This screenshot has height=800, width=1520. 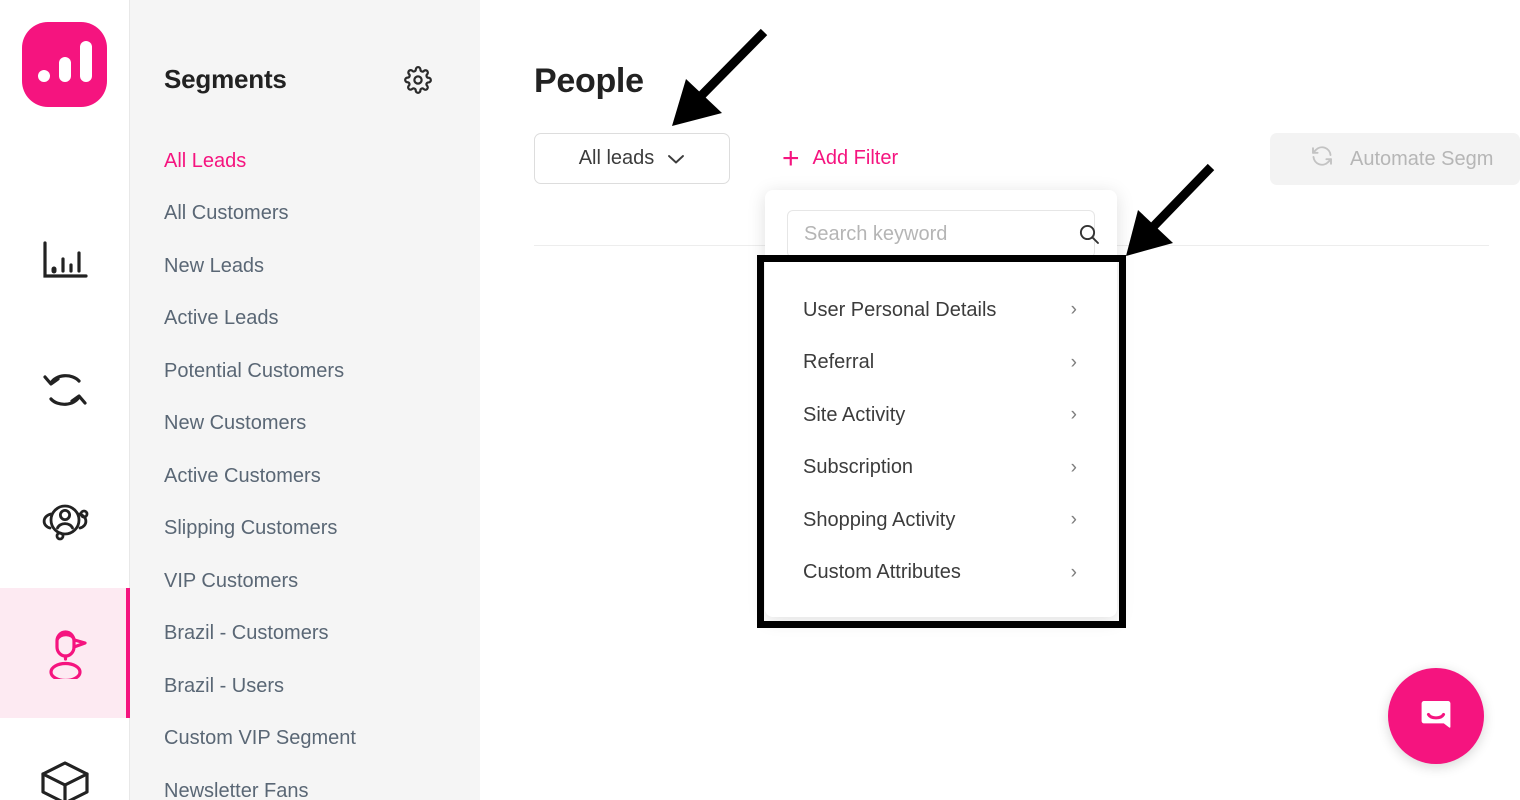 What do you see at coordinates (305, 782) in the screenshot?
I see `segment-item-newsletter-fans: Newsletter Fans` at bounding box center [305, 782].